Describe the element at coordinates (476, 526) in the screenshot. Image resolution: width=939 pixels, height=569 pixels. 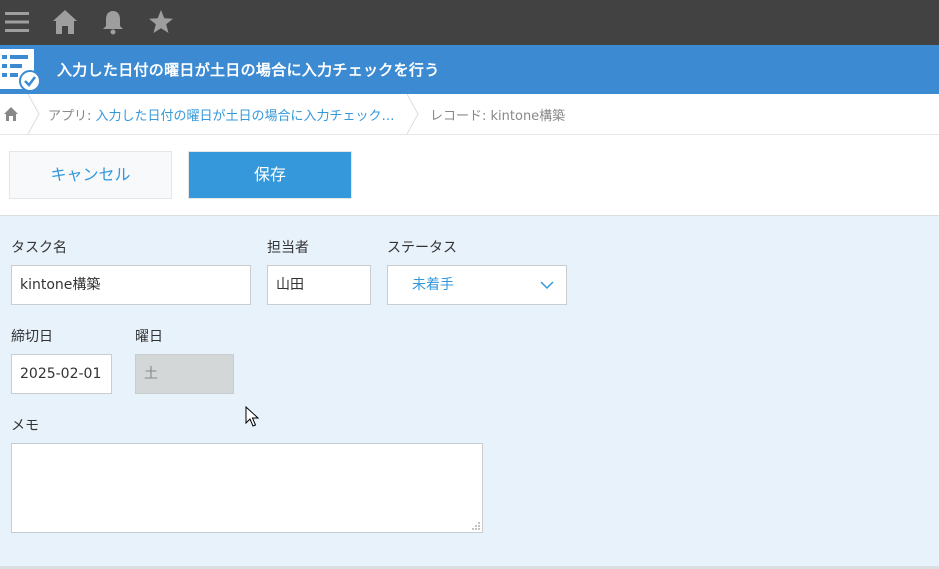
I see `resize-handle-icon` at that location.